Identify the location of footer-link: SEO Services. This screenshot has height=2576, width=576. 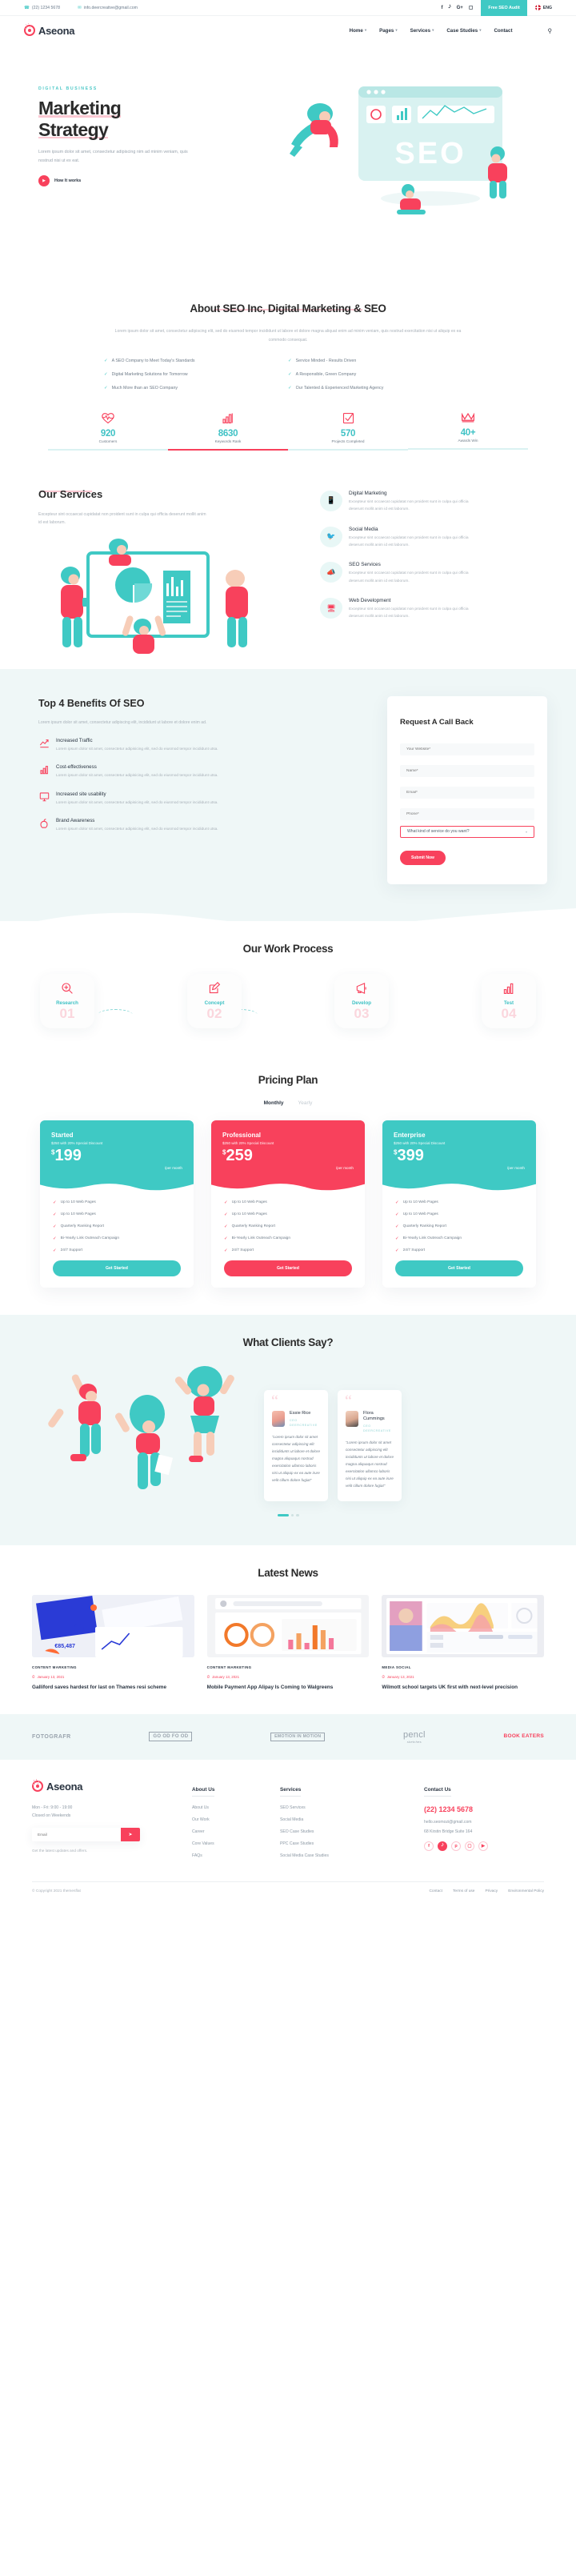
(344, 1807).